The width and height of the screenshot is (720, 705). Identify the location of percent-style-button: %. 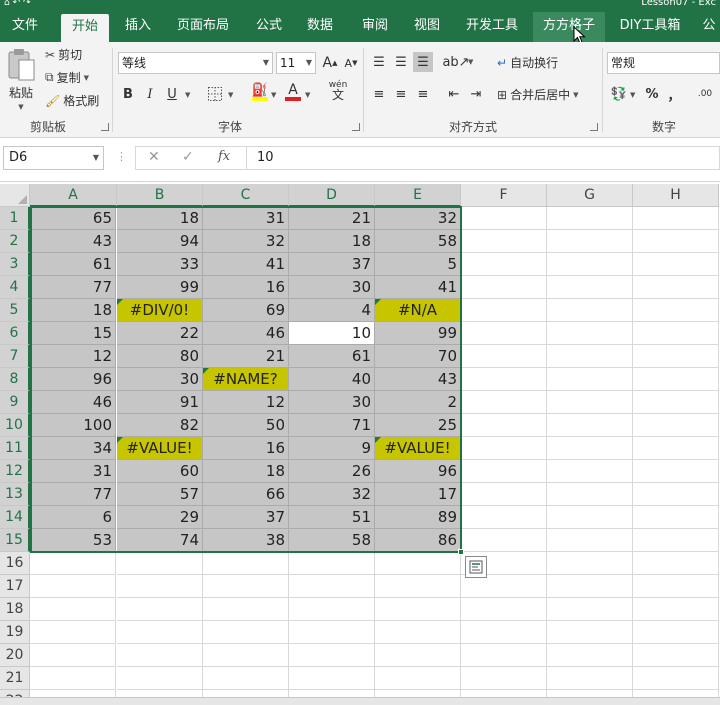
(652, 94).